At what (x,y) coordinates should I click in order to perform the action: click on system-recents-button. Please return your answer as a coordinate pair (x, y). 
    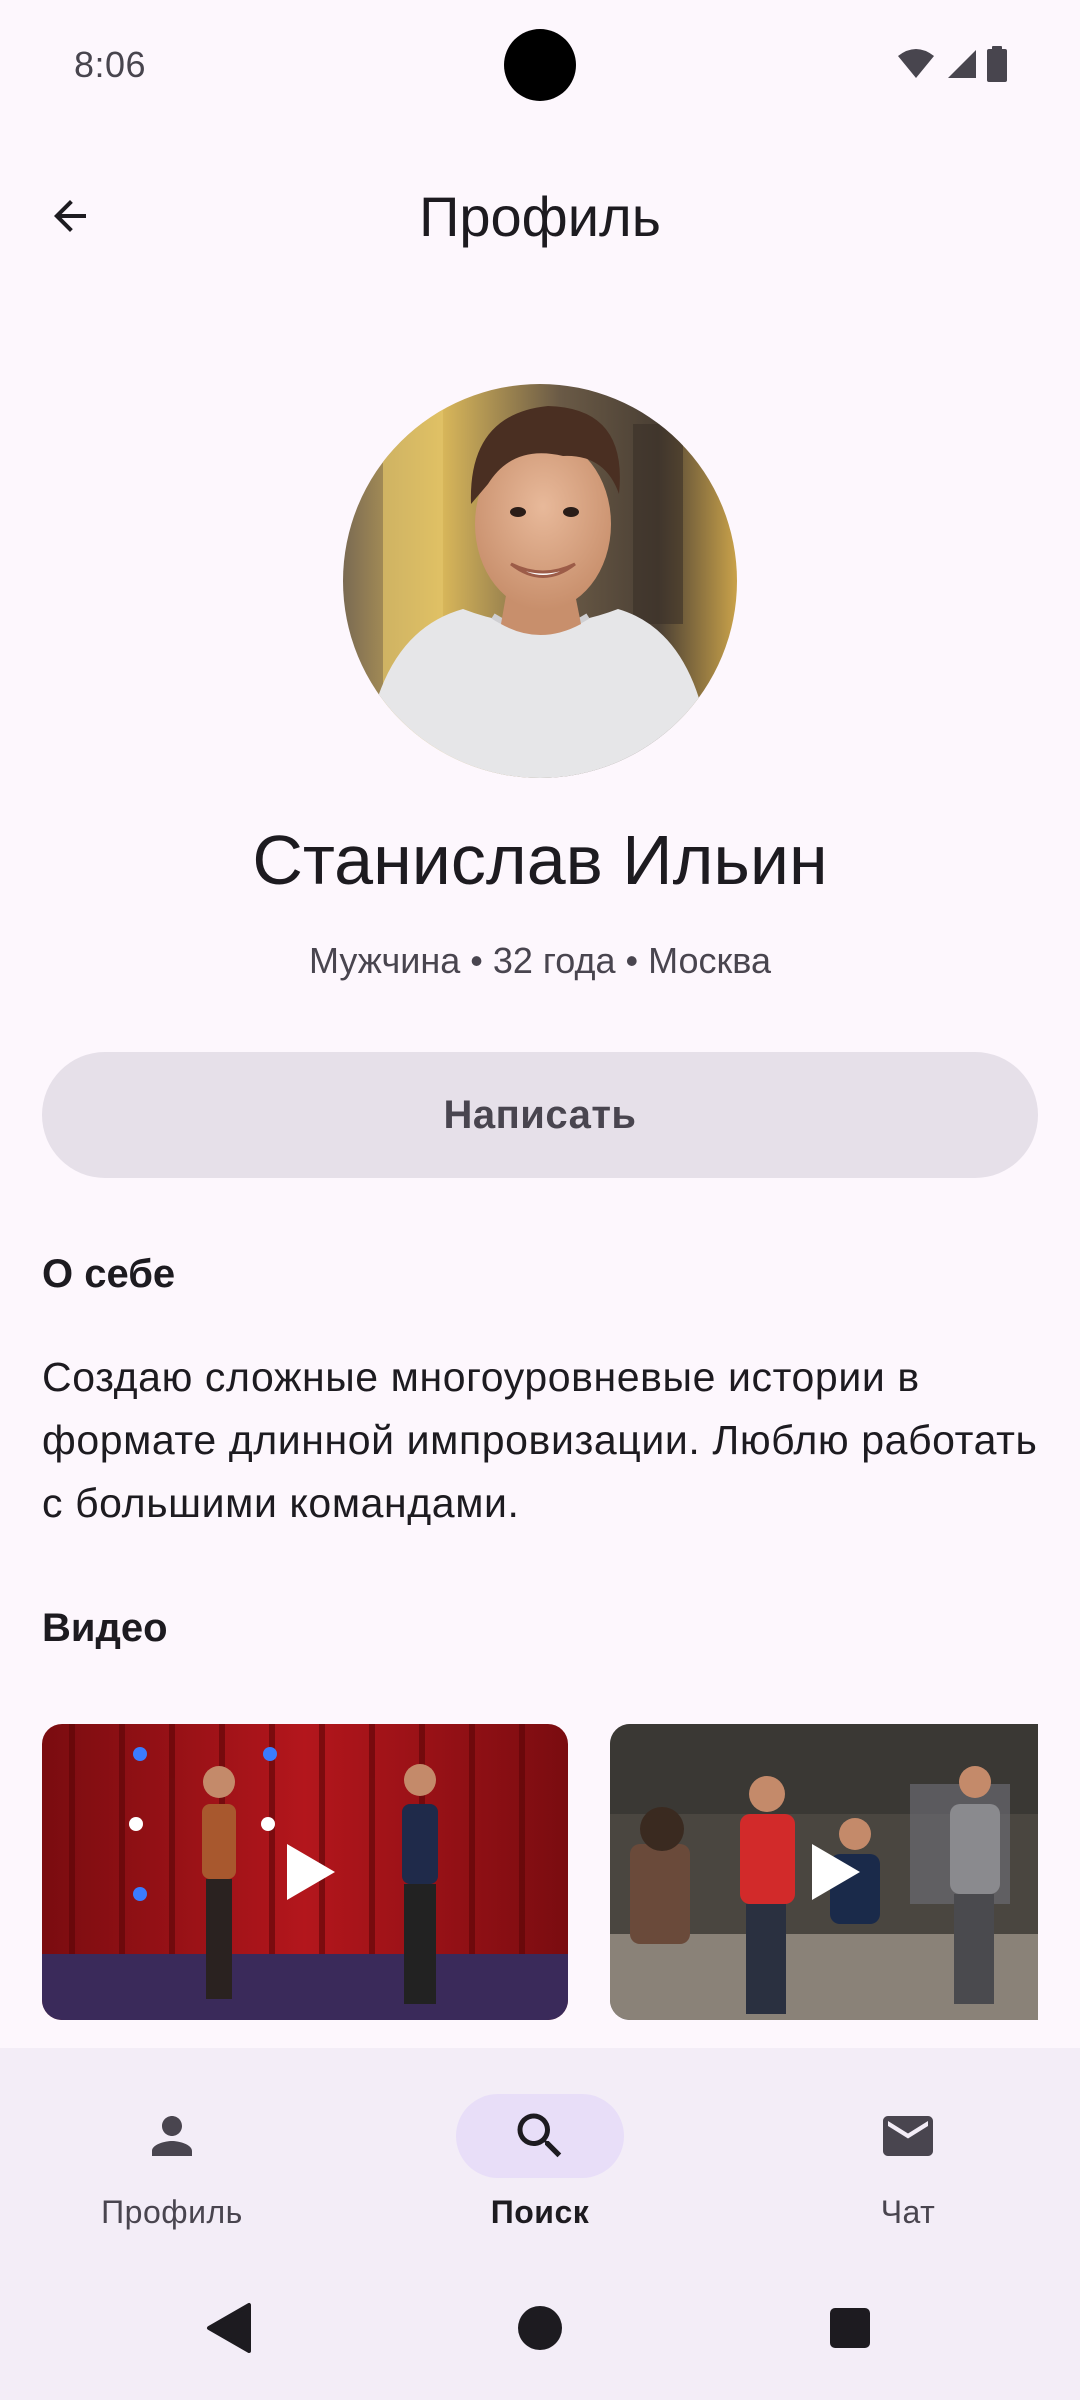
    Looking at the image, I should click on (850, 2328).